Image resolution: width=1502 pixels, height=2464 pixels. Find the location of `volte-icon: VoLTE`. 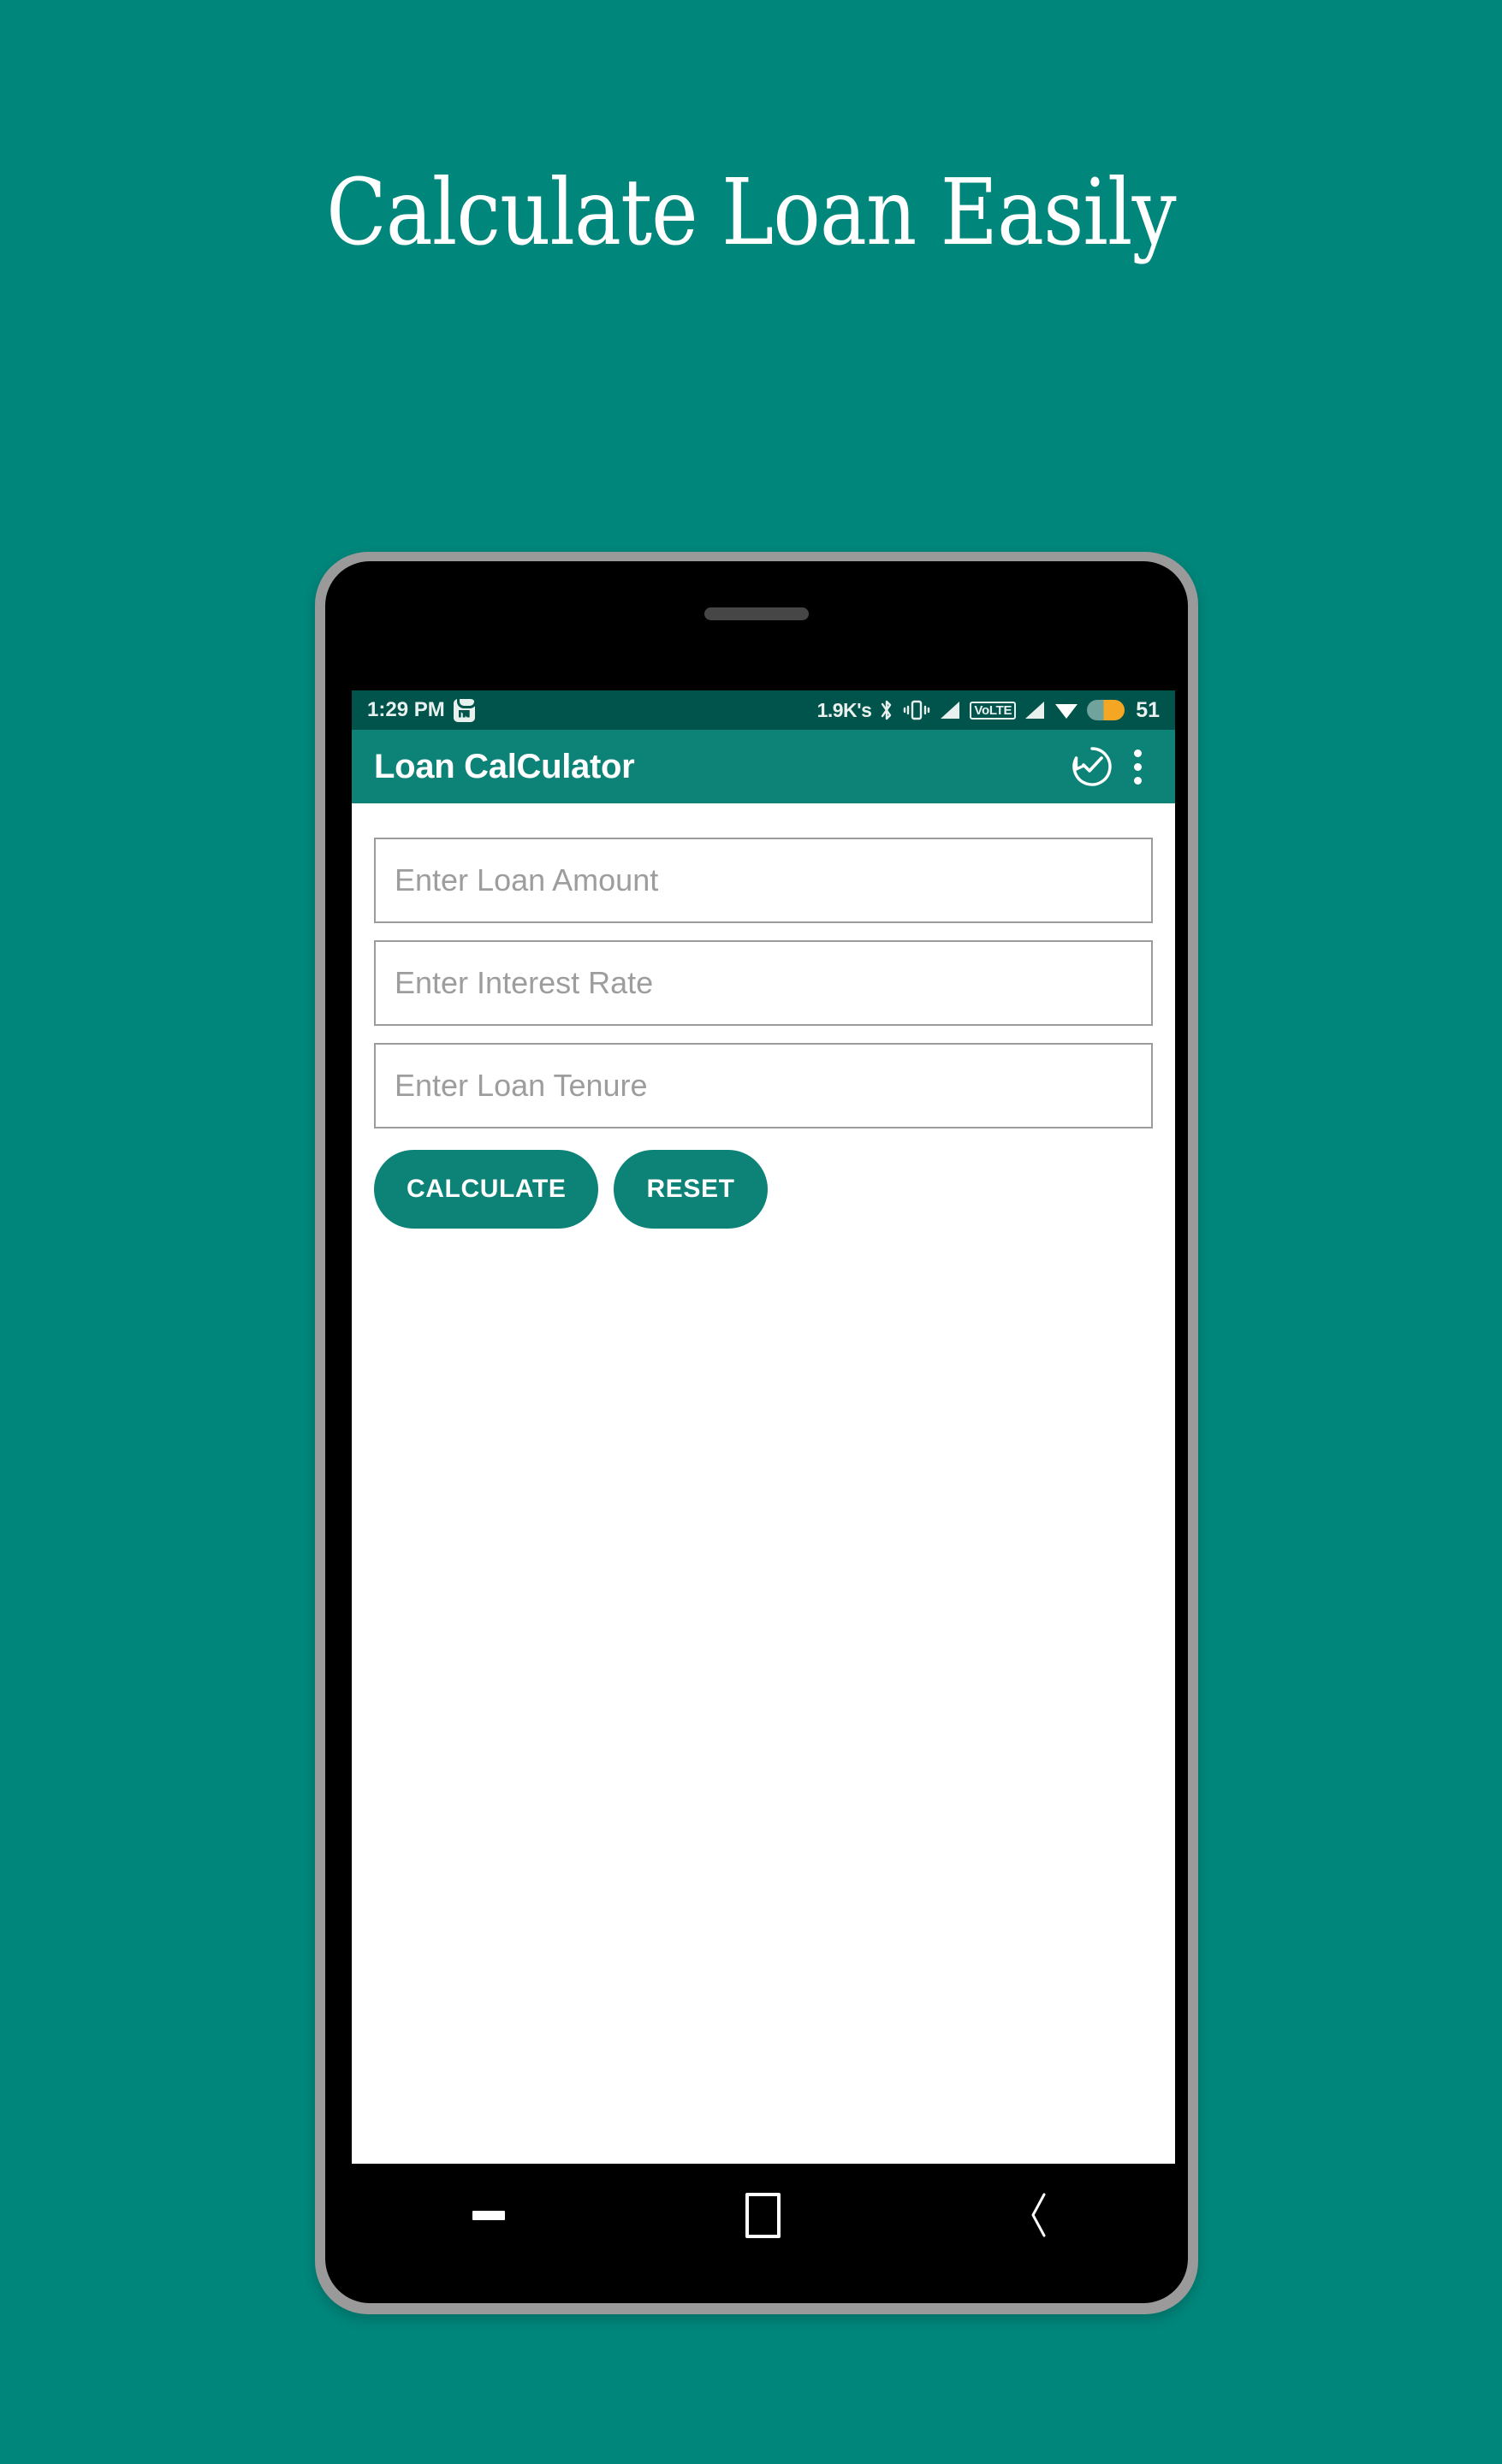

volte-icon: VoLTE is located at coordinates (993, 710).